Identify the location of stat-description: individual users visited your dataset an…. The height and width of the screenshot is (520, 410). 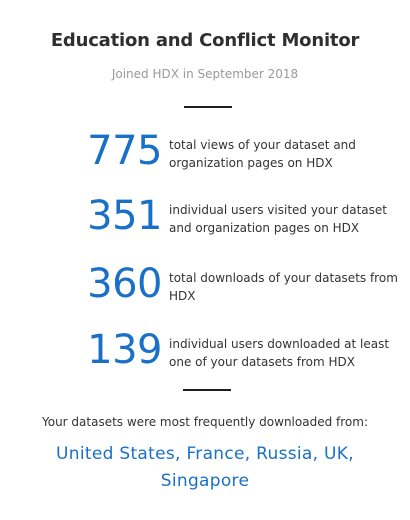
(278, 219).